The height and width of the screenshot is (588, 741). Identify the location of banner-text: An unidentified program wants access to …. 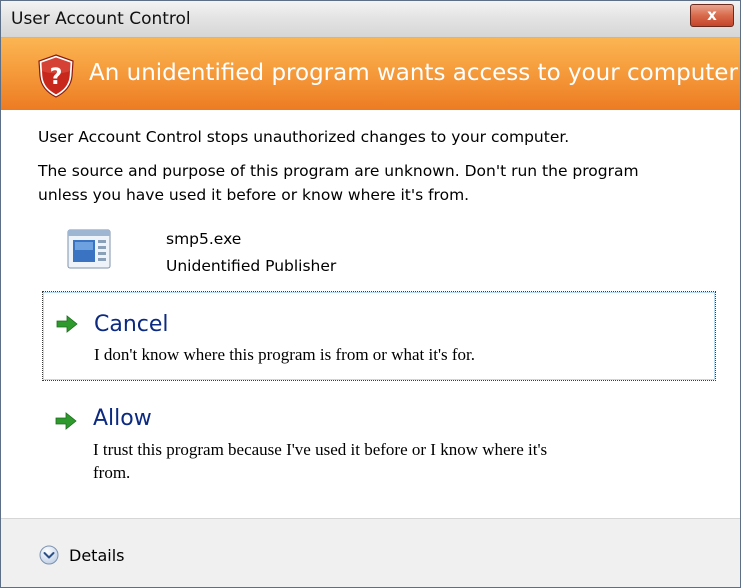
(413, 73).